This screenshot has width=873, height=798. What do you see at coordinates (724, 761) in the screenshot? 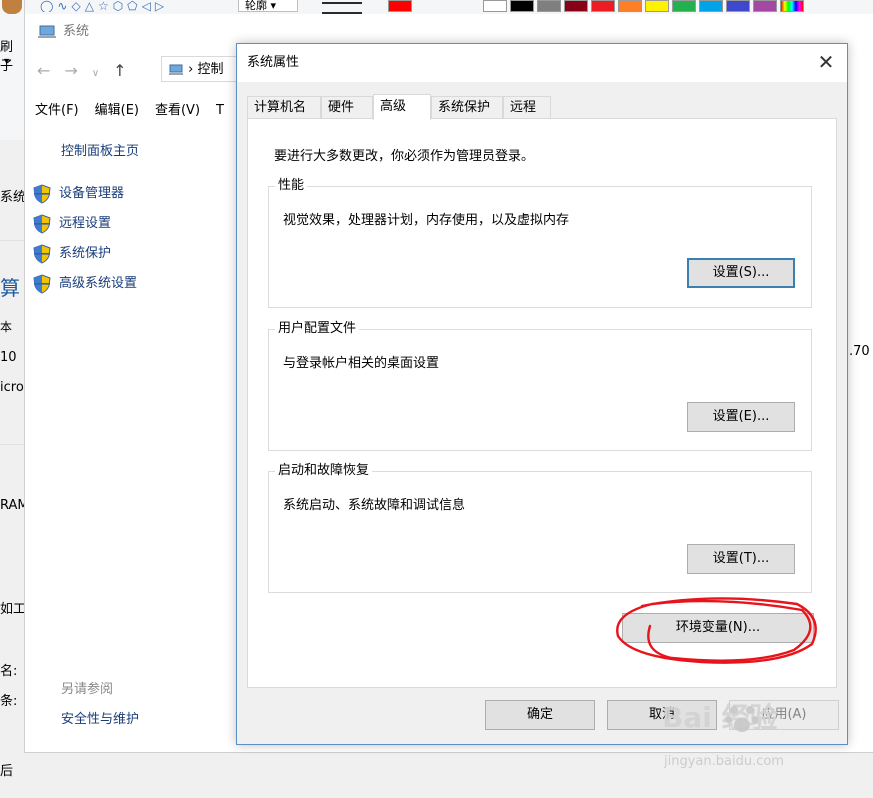
I see `watermark-url: jingyan.baidu.com` at bounding box center [724, 761].